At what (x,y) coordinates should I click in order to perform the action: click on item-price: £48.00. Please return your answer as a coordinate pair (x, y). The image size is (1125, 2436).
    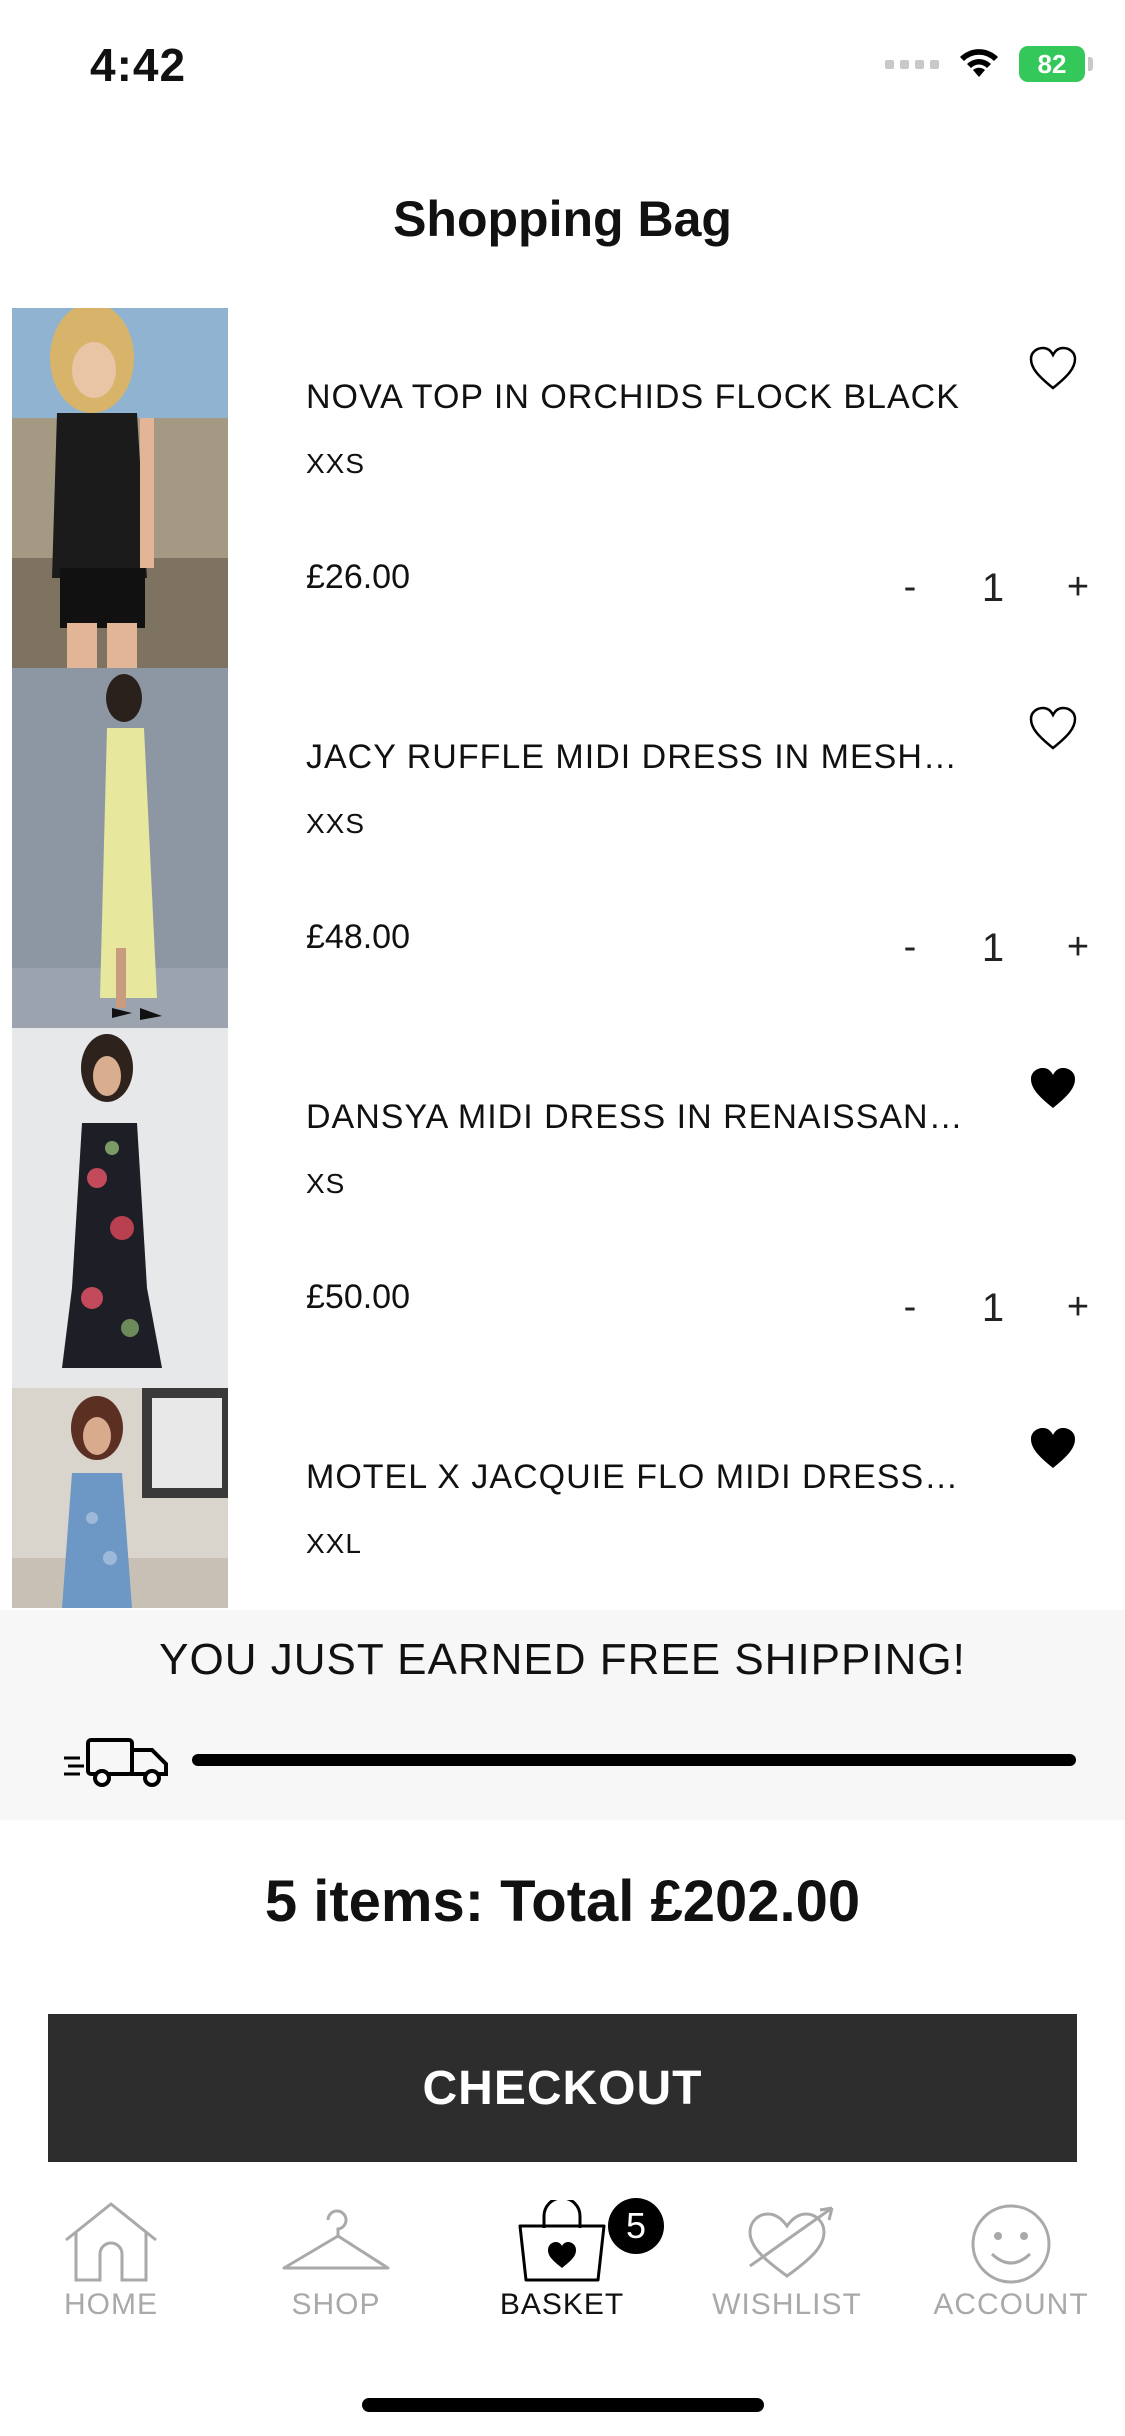
    Looking at the image, I should click on (358, 937).